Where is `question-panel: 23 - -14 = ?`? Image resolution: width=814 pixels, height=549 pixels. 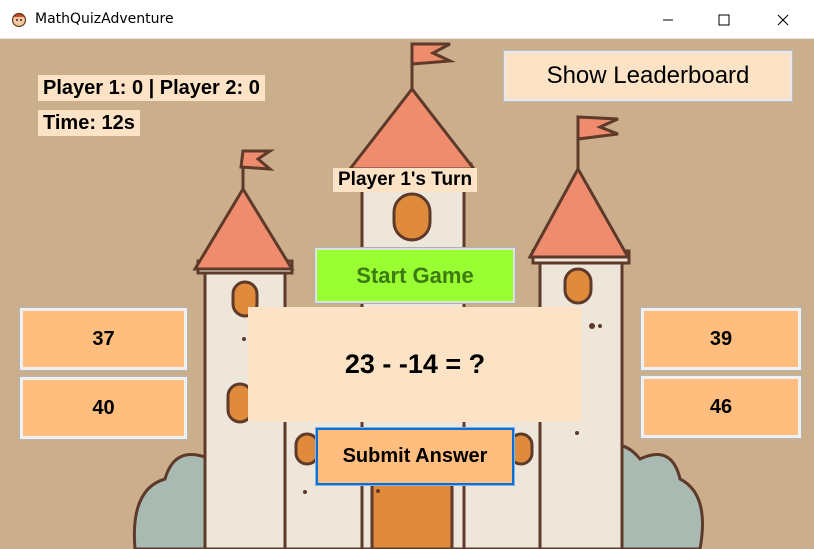 question-panel: 23 - -14 = ? is located at coordinates (415, 364).